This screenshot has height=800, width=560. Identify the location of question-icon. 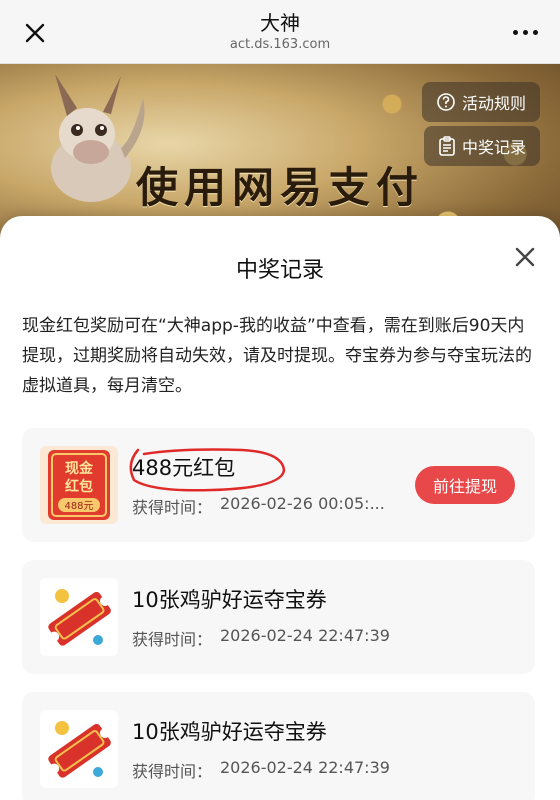
(446, 102).